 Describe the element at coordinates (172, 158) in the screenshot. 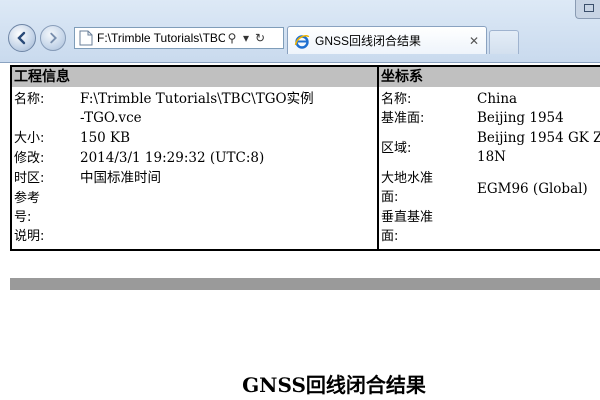

I see `project-modified-value: 2014/3/1 19:29:32 (UTC:8)` at that location.